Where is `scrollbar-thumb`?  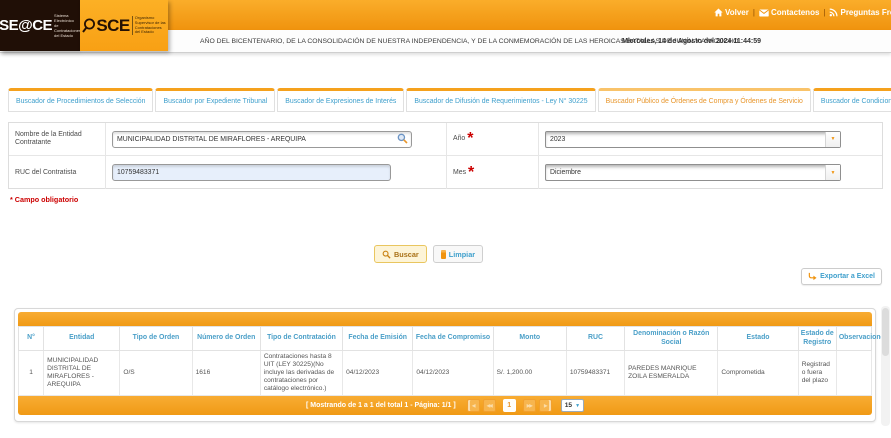 scrollbar-thumb is located at coordinates (885, 332).